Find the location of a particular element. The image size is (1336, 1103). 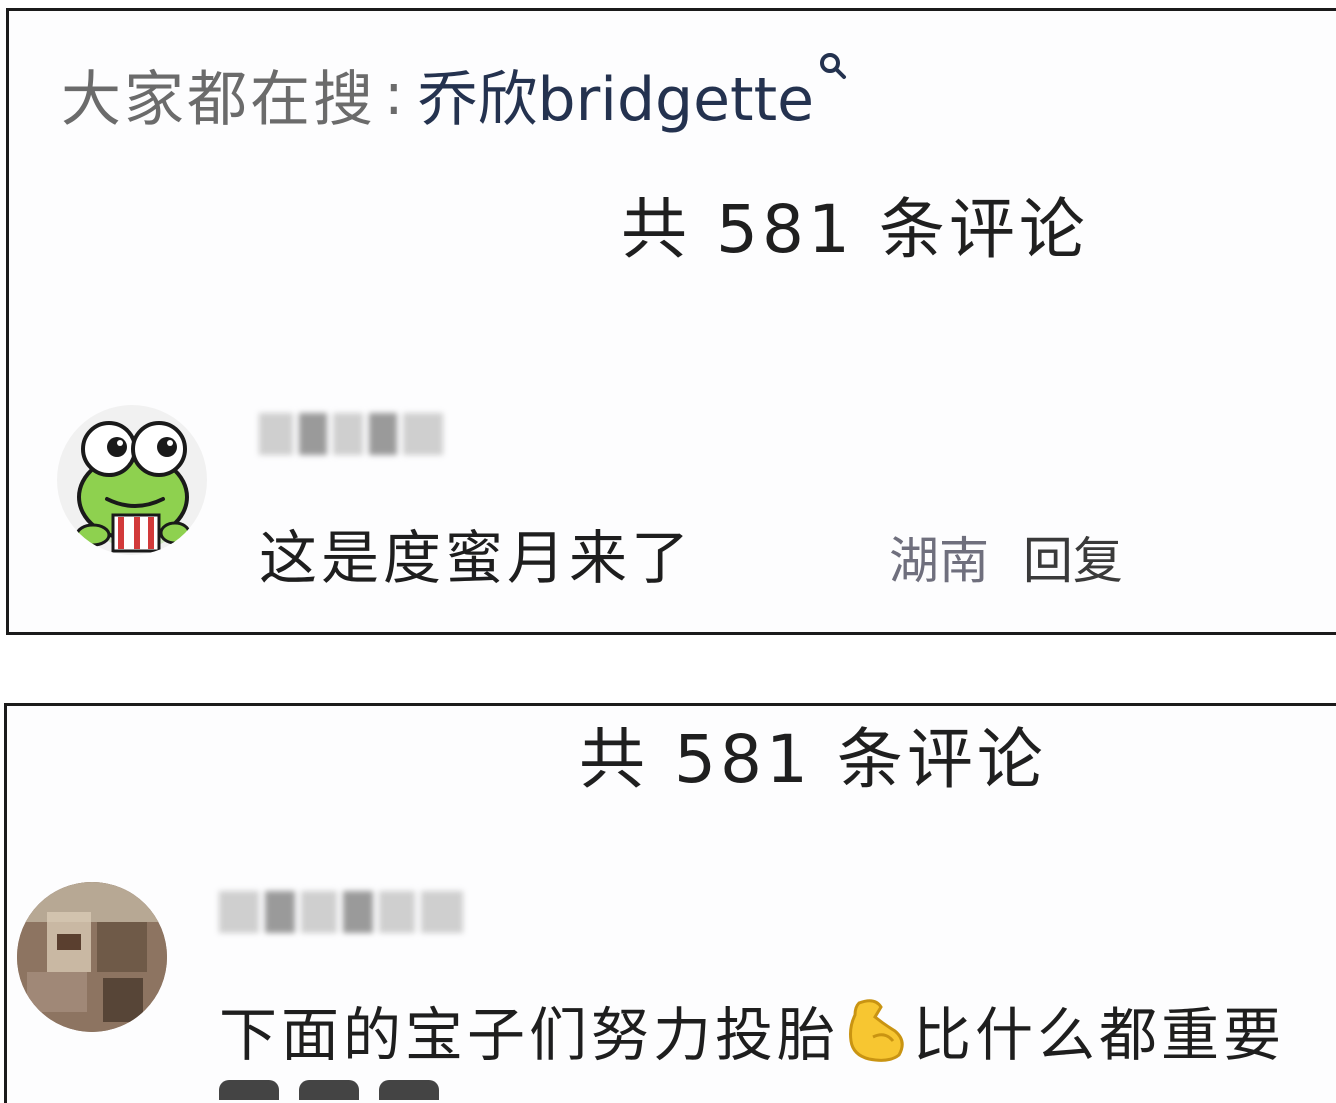

trending-search-bar: 大家都在搜 : 乔欣bridgette is located at coordinates (454, 94).